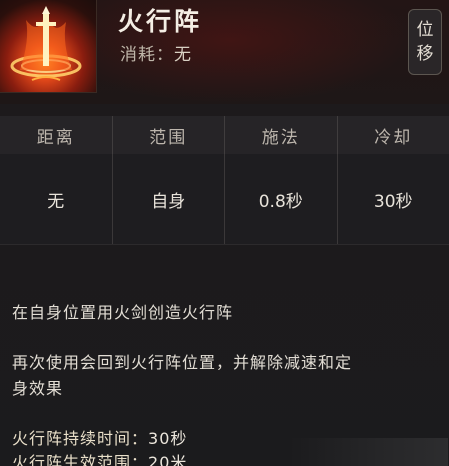 The height and width of the screenshot is (466, 449). What do you see at coordinates (425, 30) in the screenshot?
I see `skill-type-tag-char-1: 位` at bounding box center [425, 30].